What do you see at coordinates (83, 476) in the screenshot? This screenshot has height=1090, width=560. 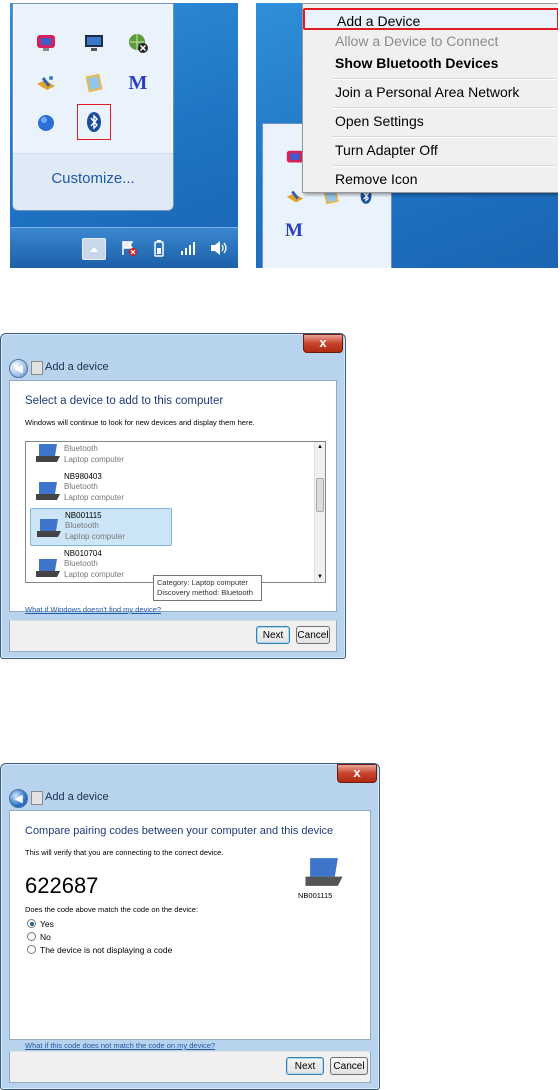 I see `device-name: NB980403` at bounding box center [83, 476].